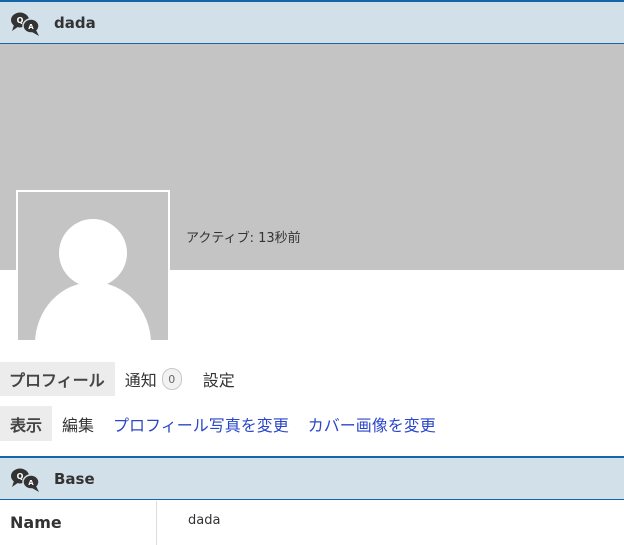 The image size is (624, 545). I want to click on avatar, so click(93, 266).